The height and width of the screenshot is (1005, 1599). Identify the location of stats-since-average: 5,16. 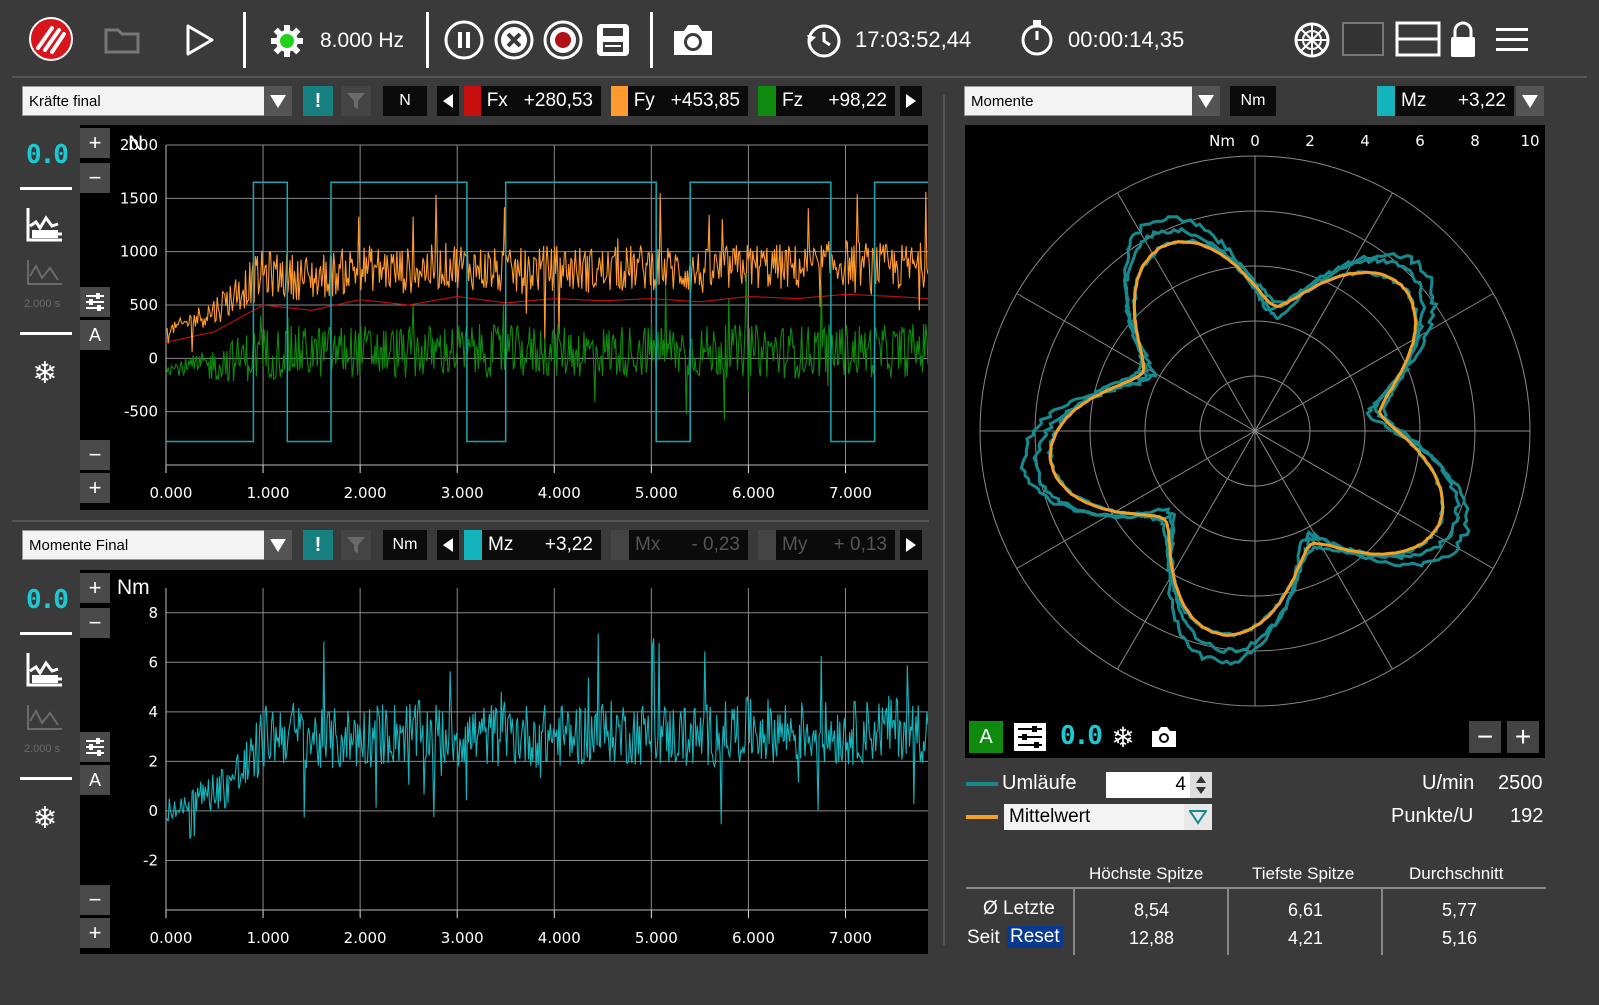
(1460, 938).